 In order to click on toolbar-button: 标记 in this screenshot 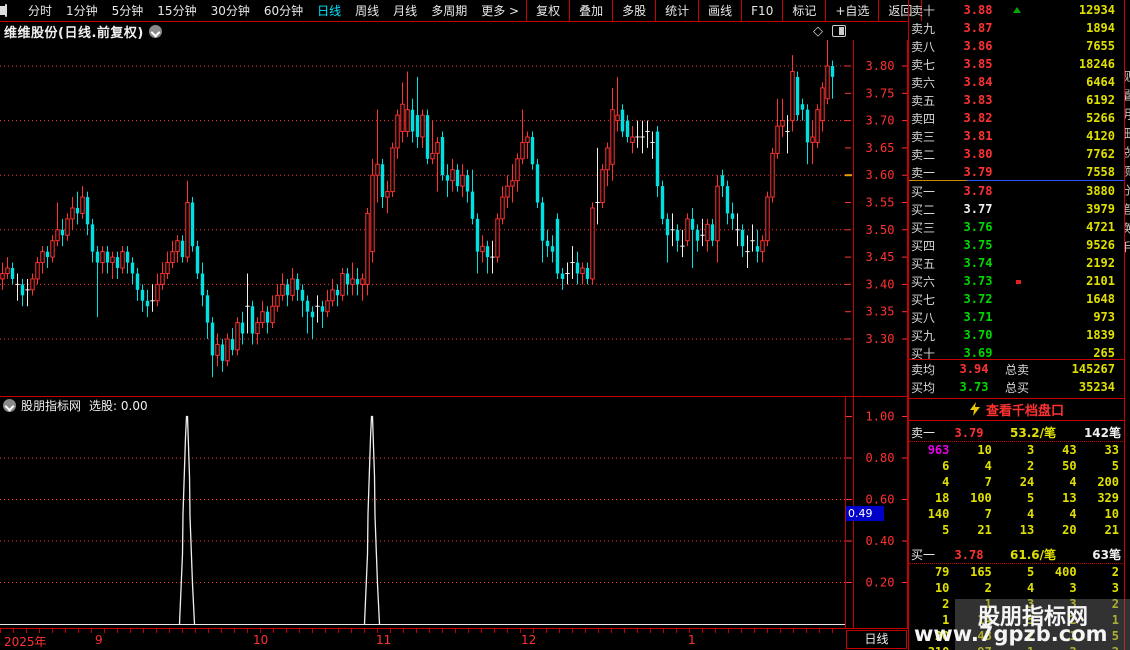, I will do `click(803, 10)`.